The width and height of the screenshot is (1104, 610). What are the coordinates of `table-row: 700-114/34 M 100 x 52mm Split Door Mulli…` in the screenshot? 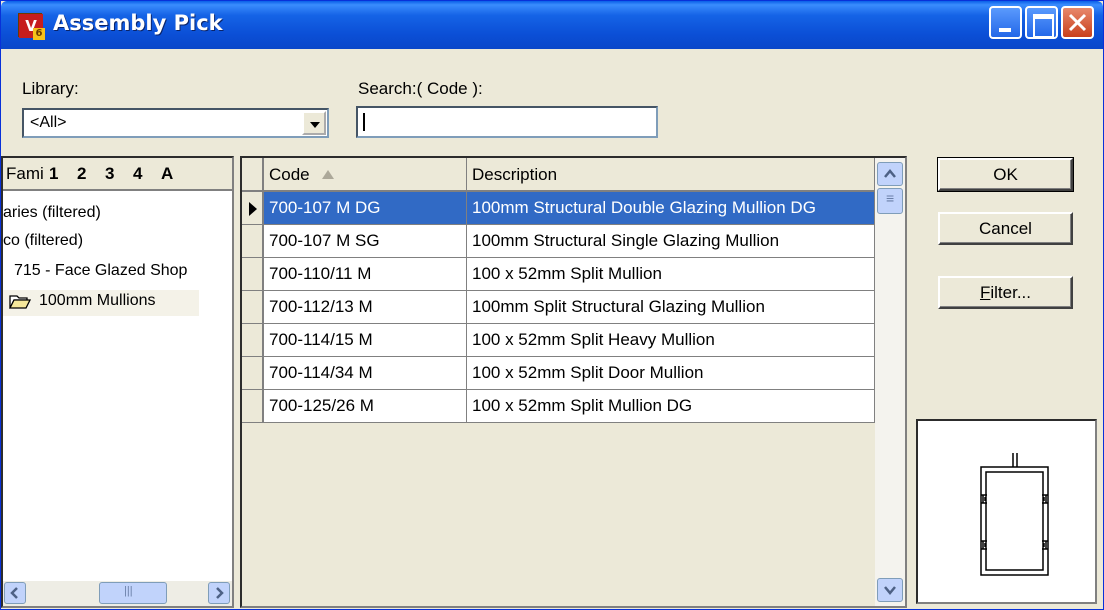 It's located at (558, 373).